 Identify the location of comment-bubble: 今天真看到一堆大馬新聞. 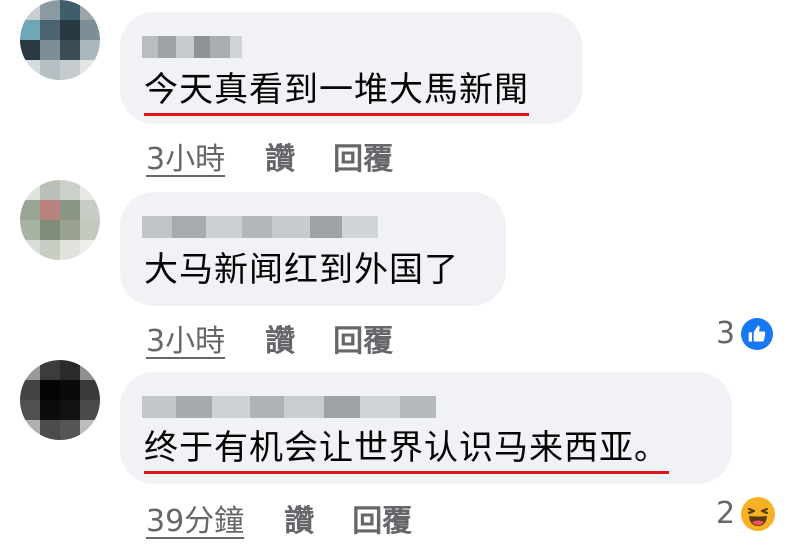
(351, 68).